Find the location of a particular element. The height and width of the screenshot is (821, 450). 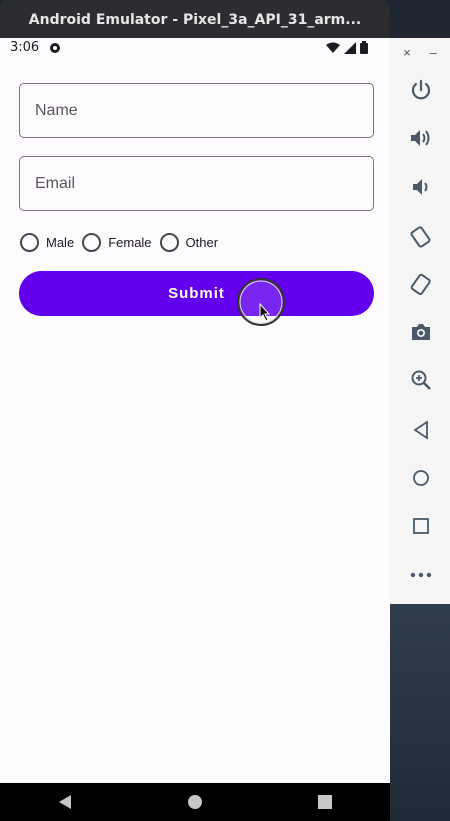

back-button is located at coordinates (421, 430).